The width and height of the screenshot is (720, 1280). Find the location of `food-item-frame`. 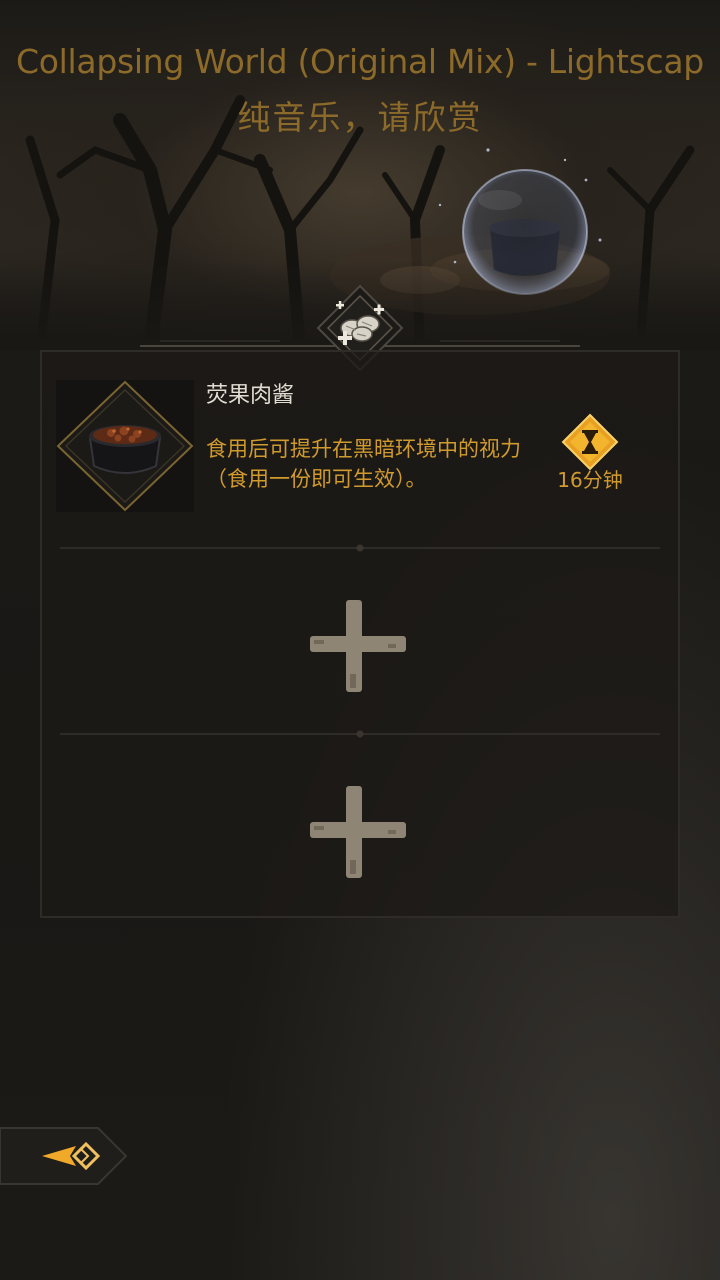

food-item-frame is located at coordinates (125, 446).